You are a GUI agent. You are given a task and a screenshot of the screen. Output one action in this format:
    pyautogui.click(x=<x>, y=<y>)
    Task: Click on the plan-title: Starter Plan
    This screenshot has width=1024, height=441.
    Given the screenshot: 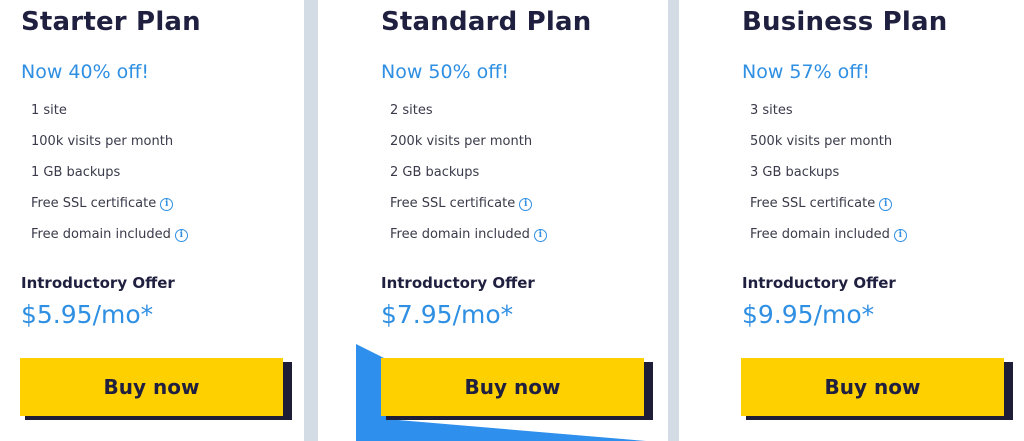 What is the action you would take?
    pyautogui.click(x=111, y=22)
    